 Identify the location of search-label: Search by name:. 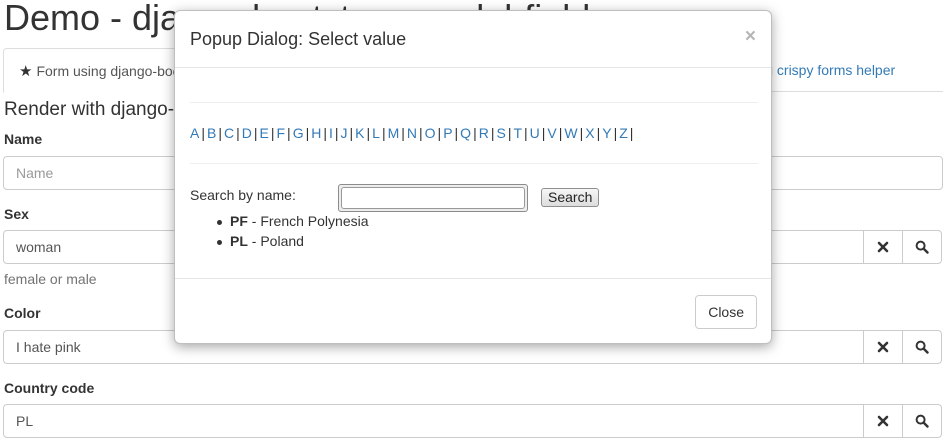
(243, 195).